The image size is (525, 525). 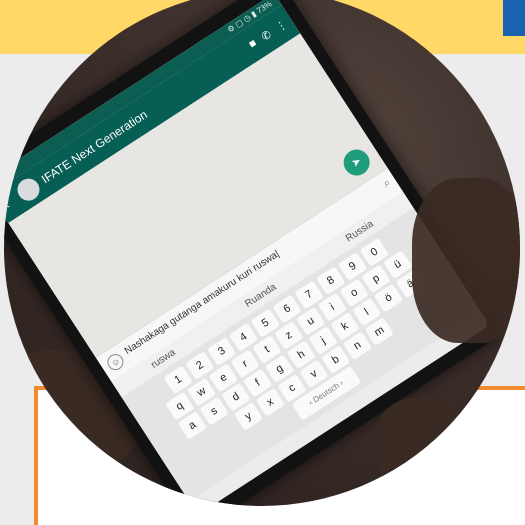 I want to click on more-icon: ⋮, so click(x=281, y=25).